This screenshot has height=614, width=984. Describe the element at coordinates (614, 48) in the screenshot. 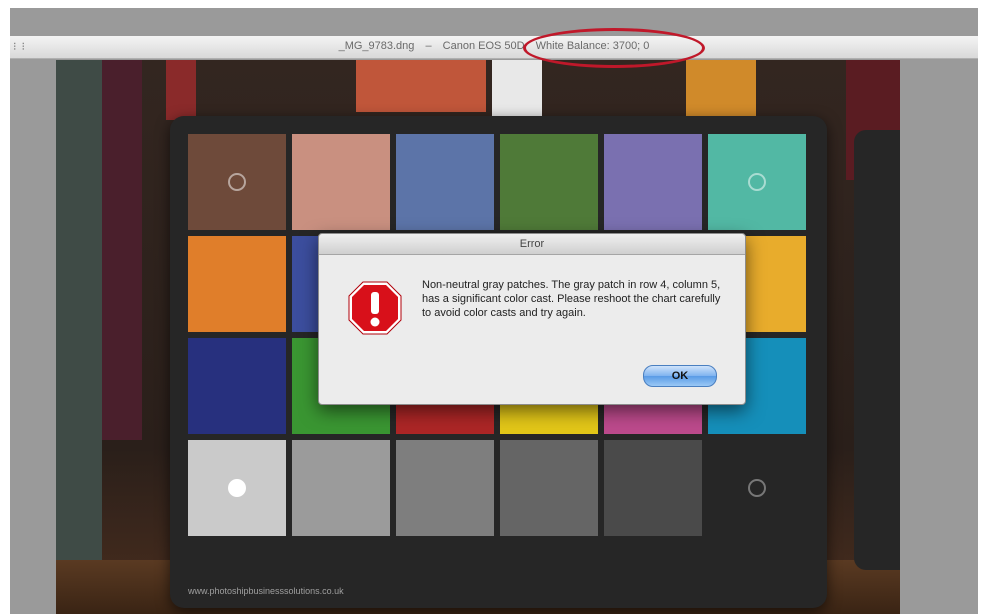

I see `highlight-ring` at that location.